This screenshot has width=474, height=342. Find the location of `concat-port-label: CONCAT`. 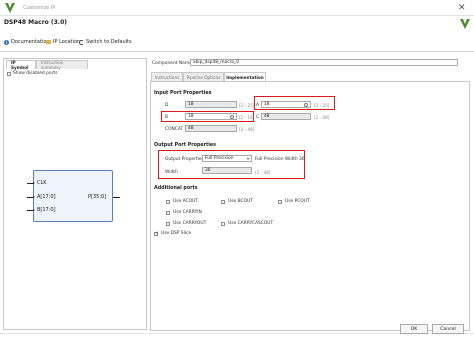

concat-port-label: CONCAT is located at coordinates (174, 129).